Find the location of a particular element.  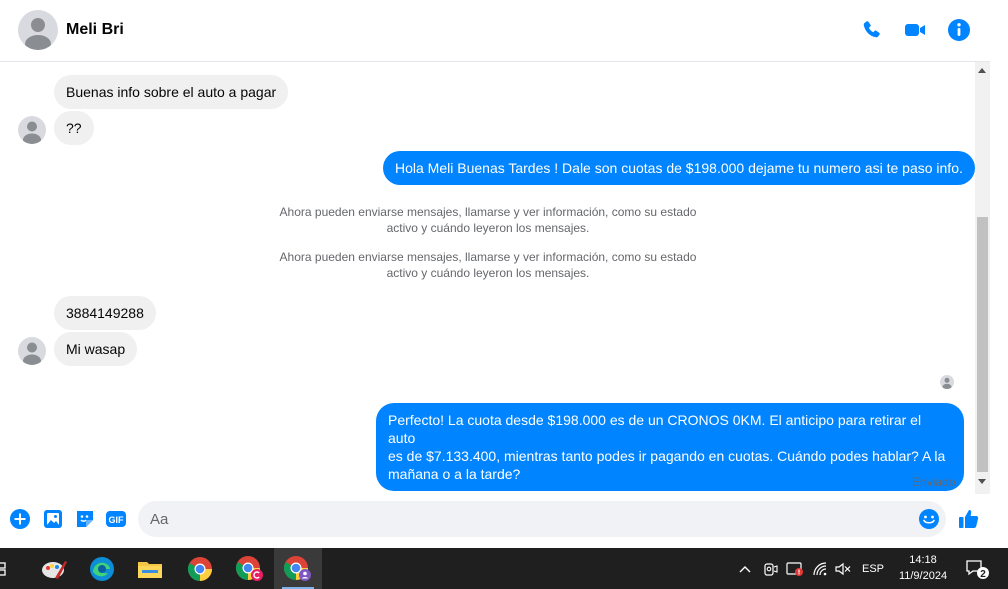

incoming-message: ?? is located at coordinates (74, 128).